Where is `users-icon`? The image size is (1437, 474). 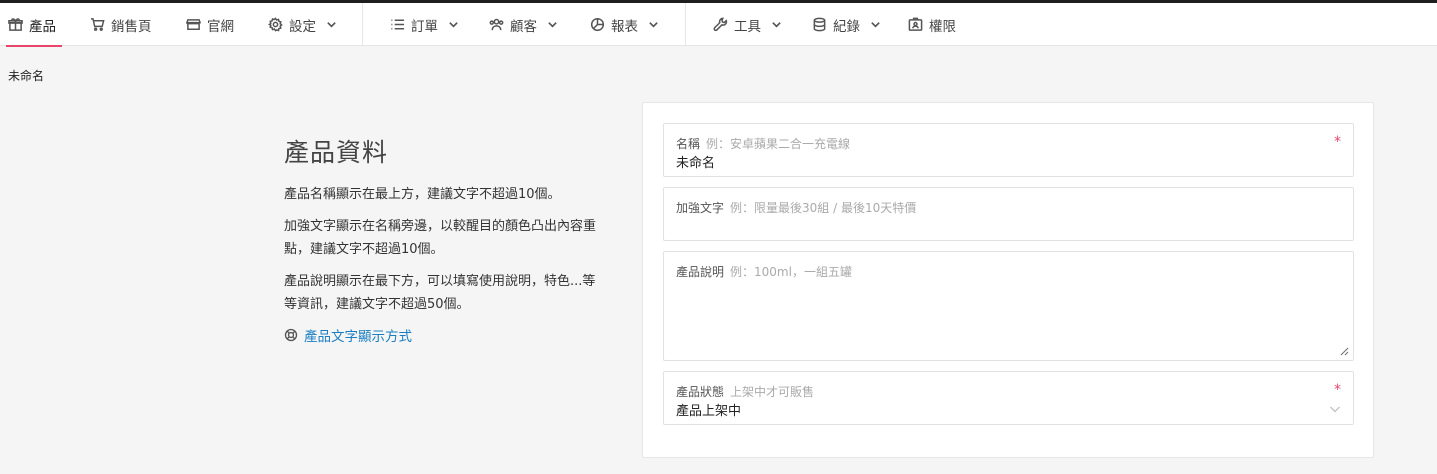
users-icon is located at coordinates (496, 24).